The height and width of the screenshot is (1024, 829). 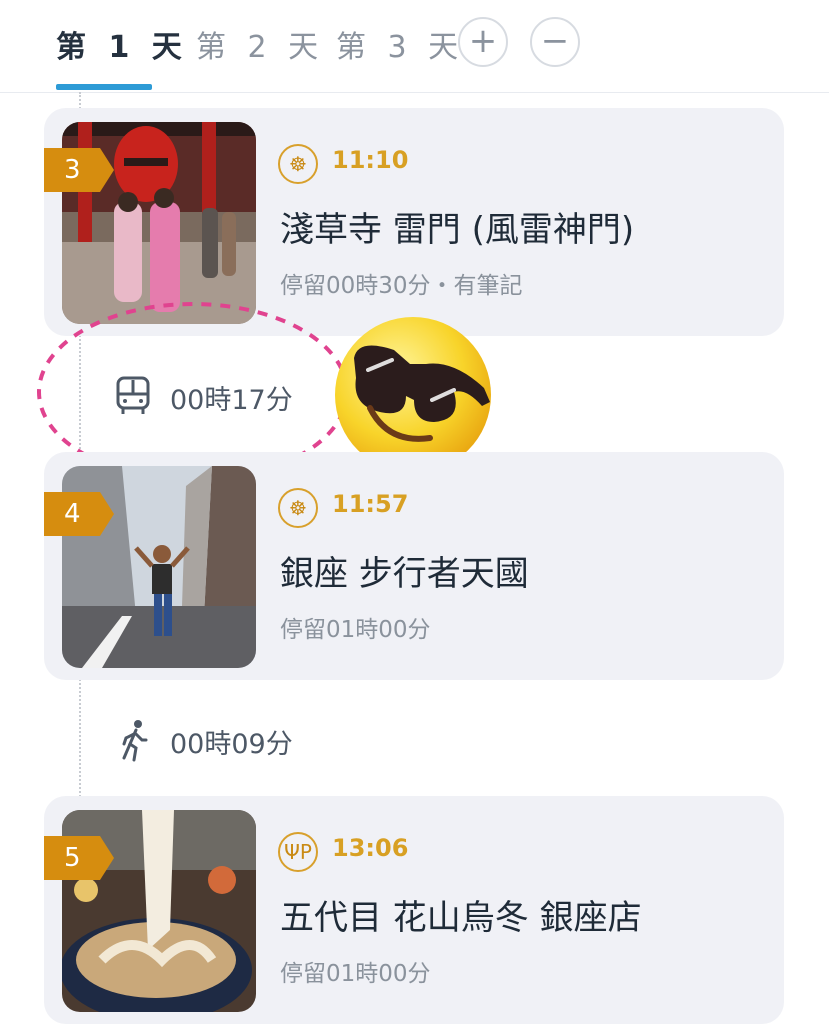 I want to click on tab-day-1: 第 1 天, so click(x=122, y=44).